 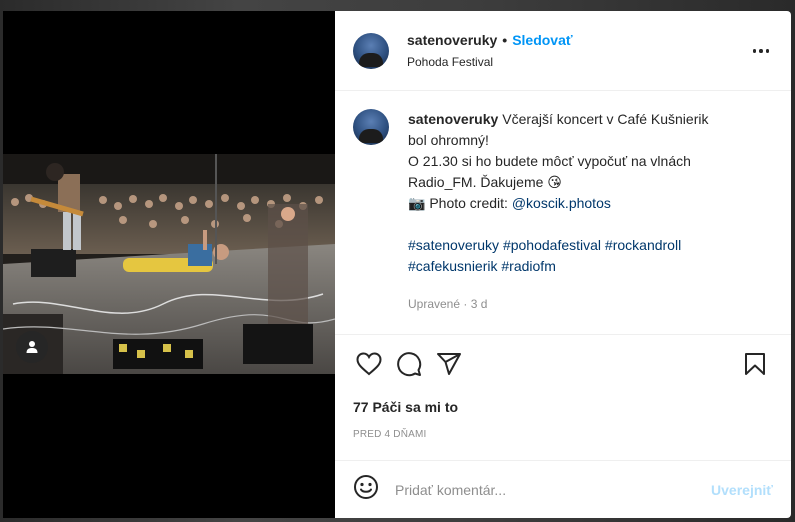 I want to click on camera-emoji-icon: 📷, so click(x=417, y=203).